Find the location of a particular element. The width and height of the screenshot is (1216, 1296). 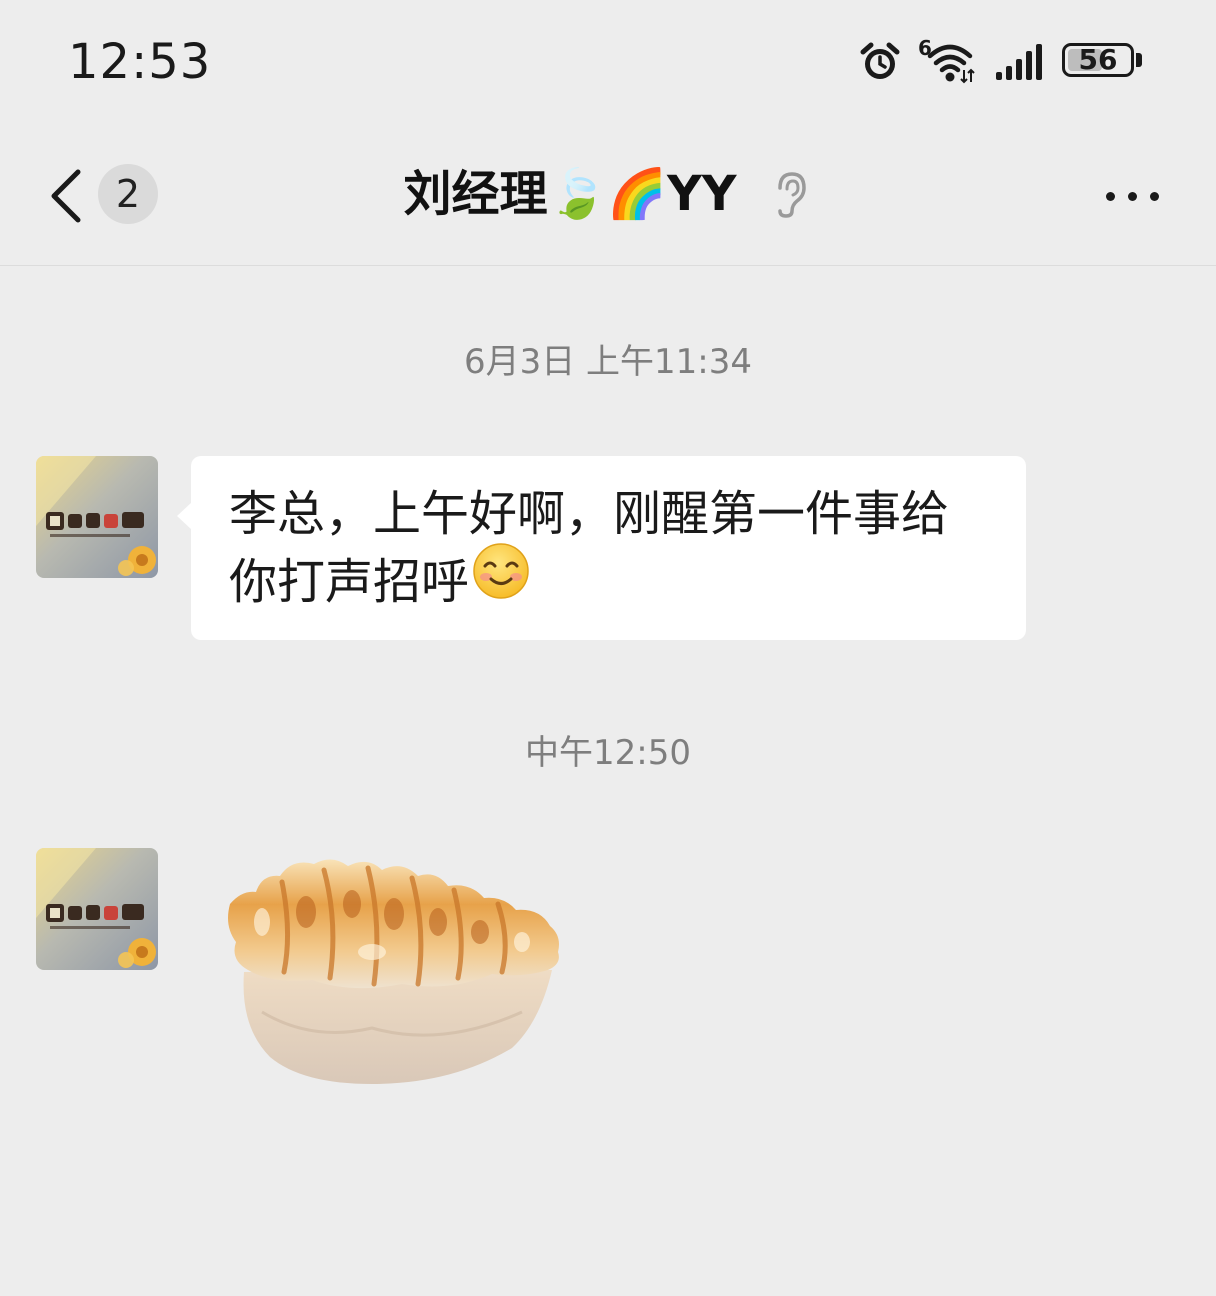

message-text-line-2: 你打声招呼 is located at coordinates (349, 582).